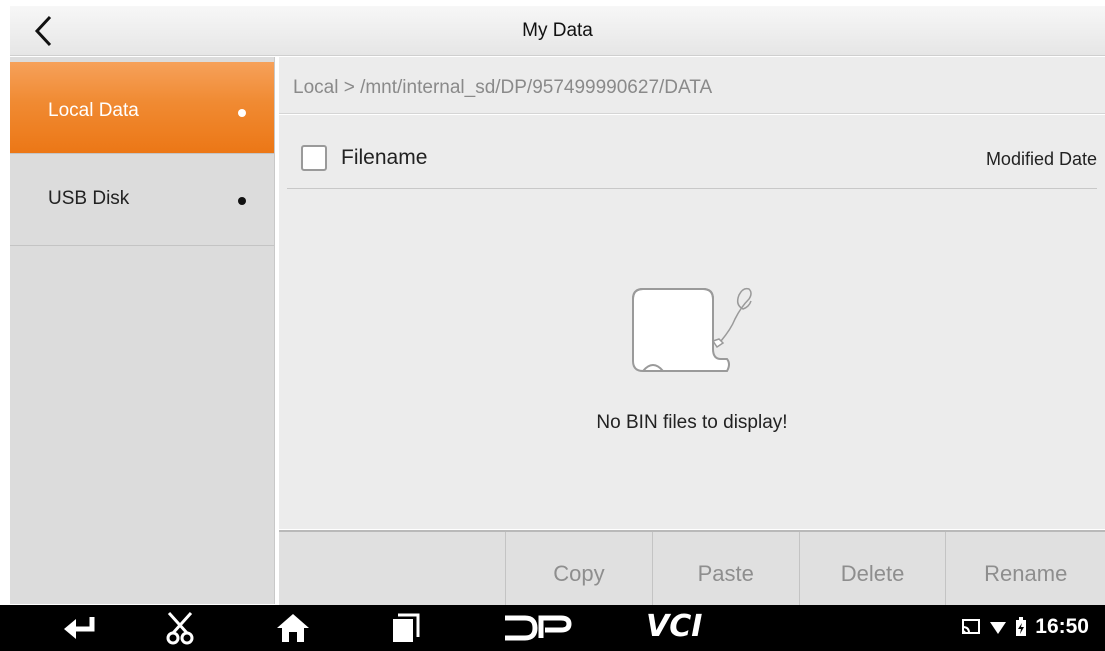  What do you see at coordinates (971, 626) in the screenshot?
I see `cast-icon` at bounding box center [971, 626].